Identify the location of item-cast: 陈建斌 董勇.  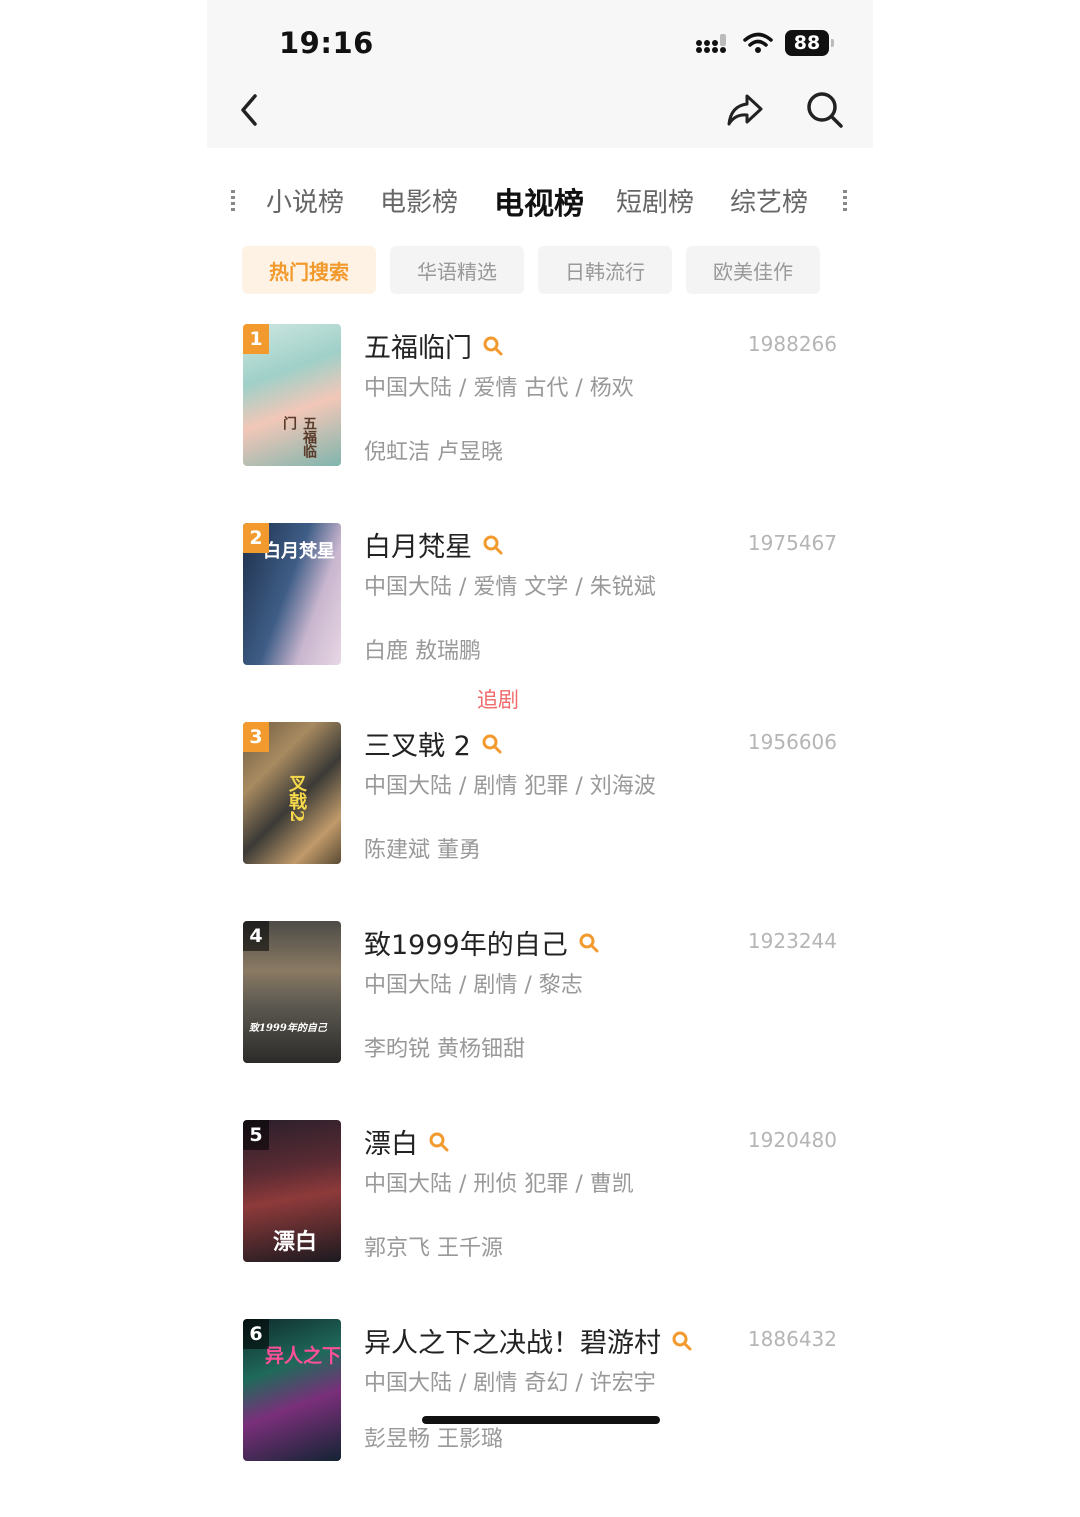
(422, 850).